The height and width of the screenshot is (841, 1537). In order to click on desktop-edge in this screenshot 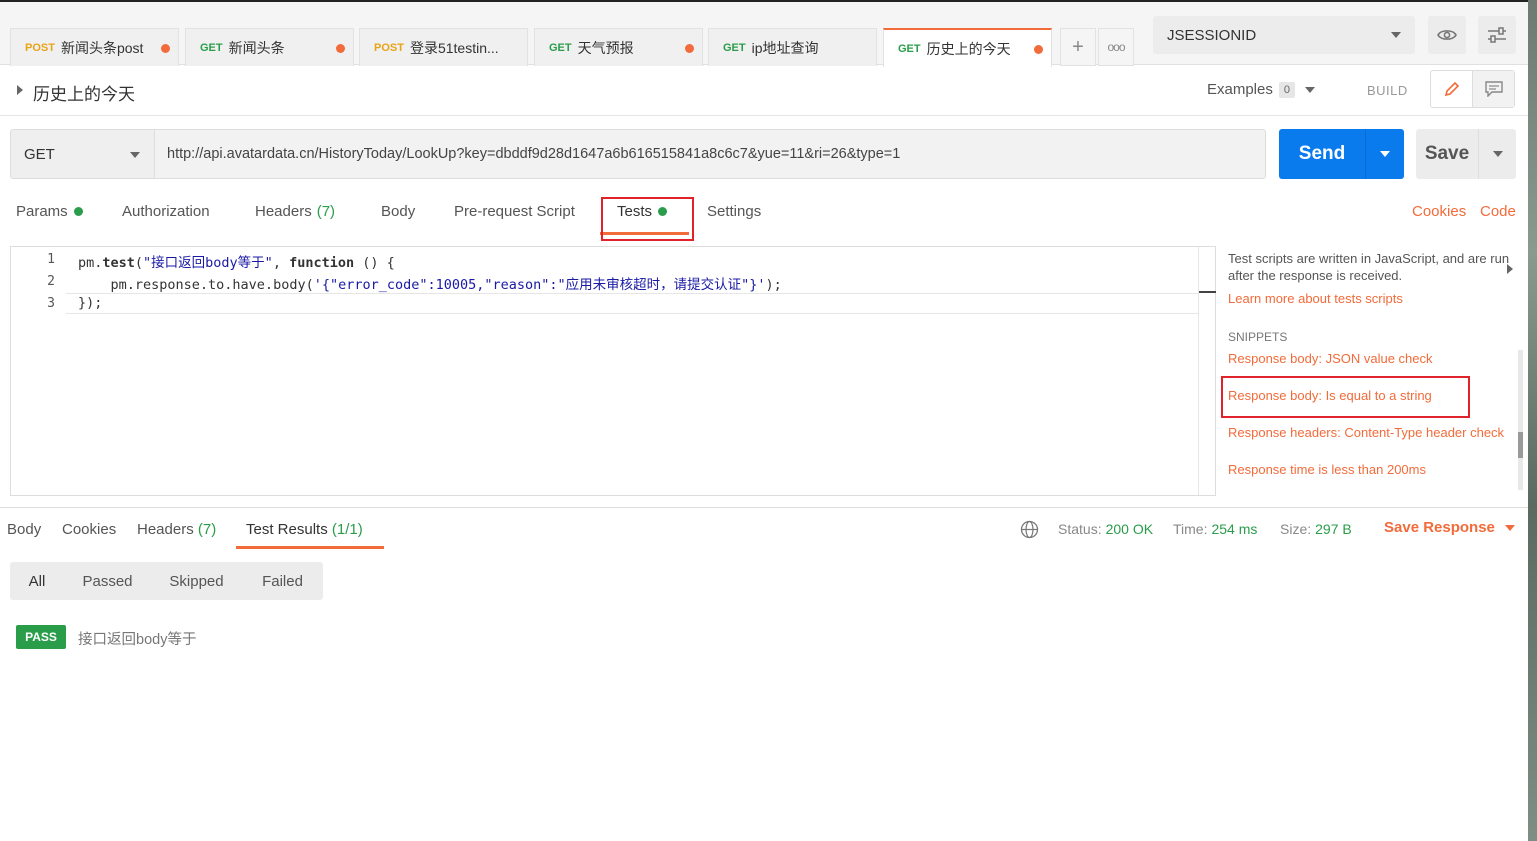, I will do `click(1532, 420)`.